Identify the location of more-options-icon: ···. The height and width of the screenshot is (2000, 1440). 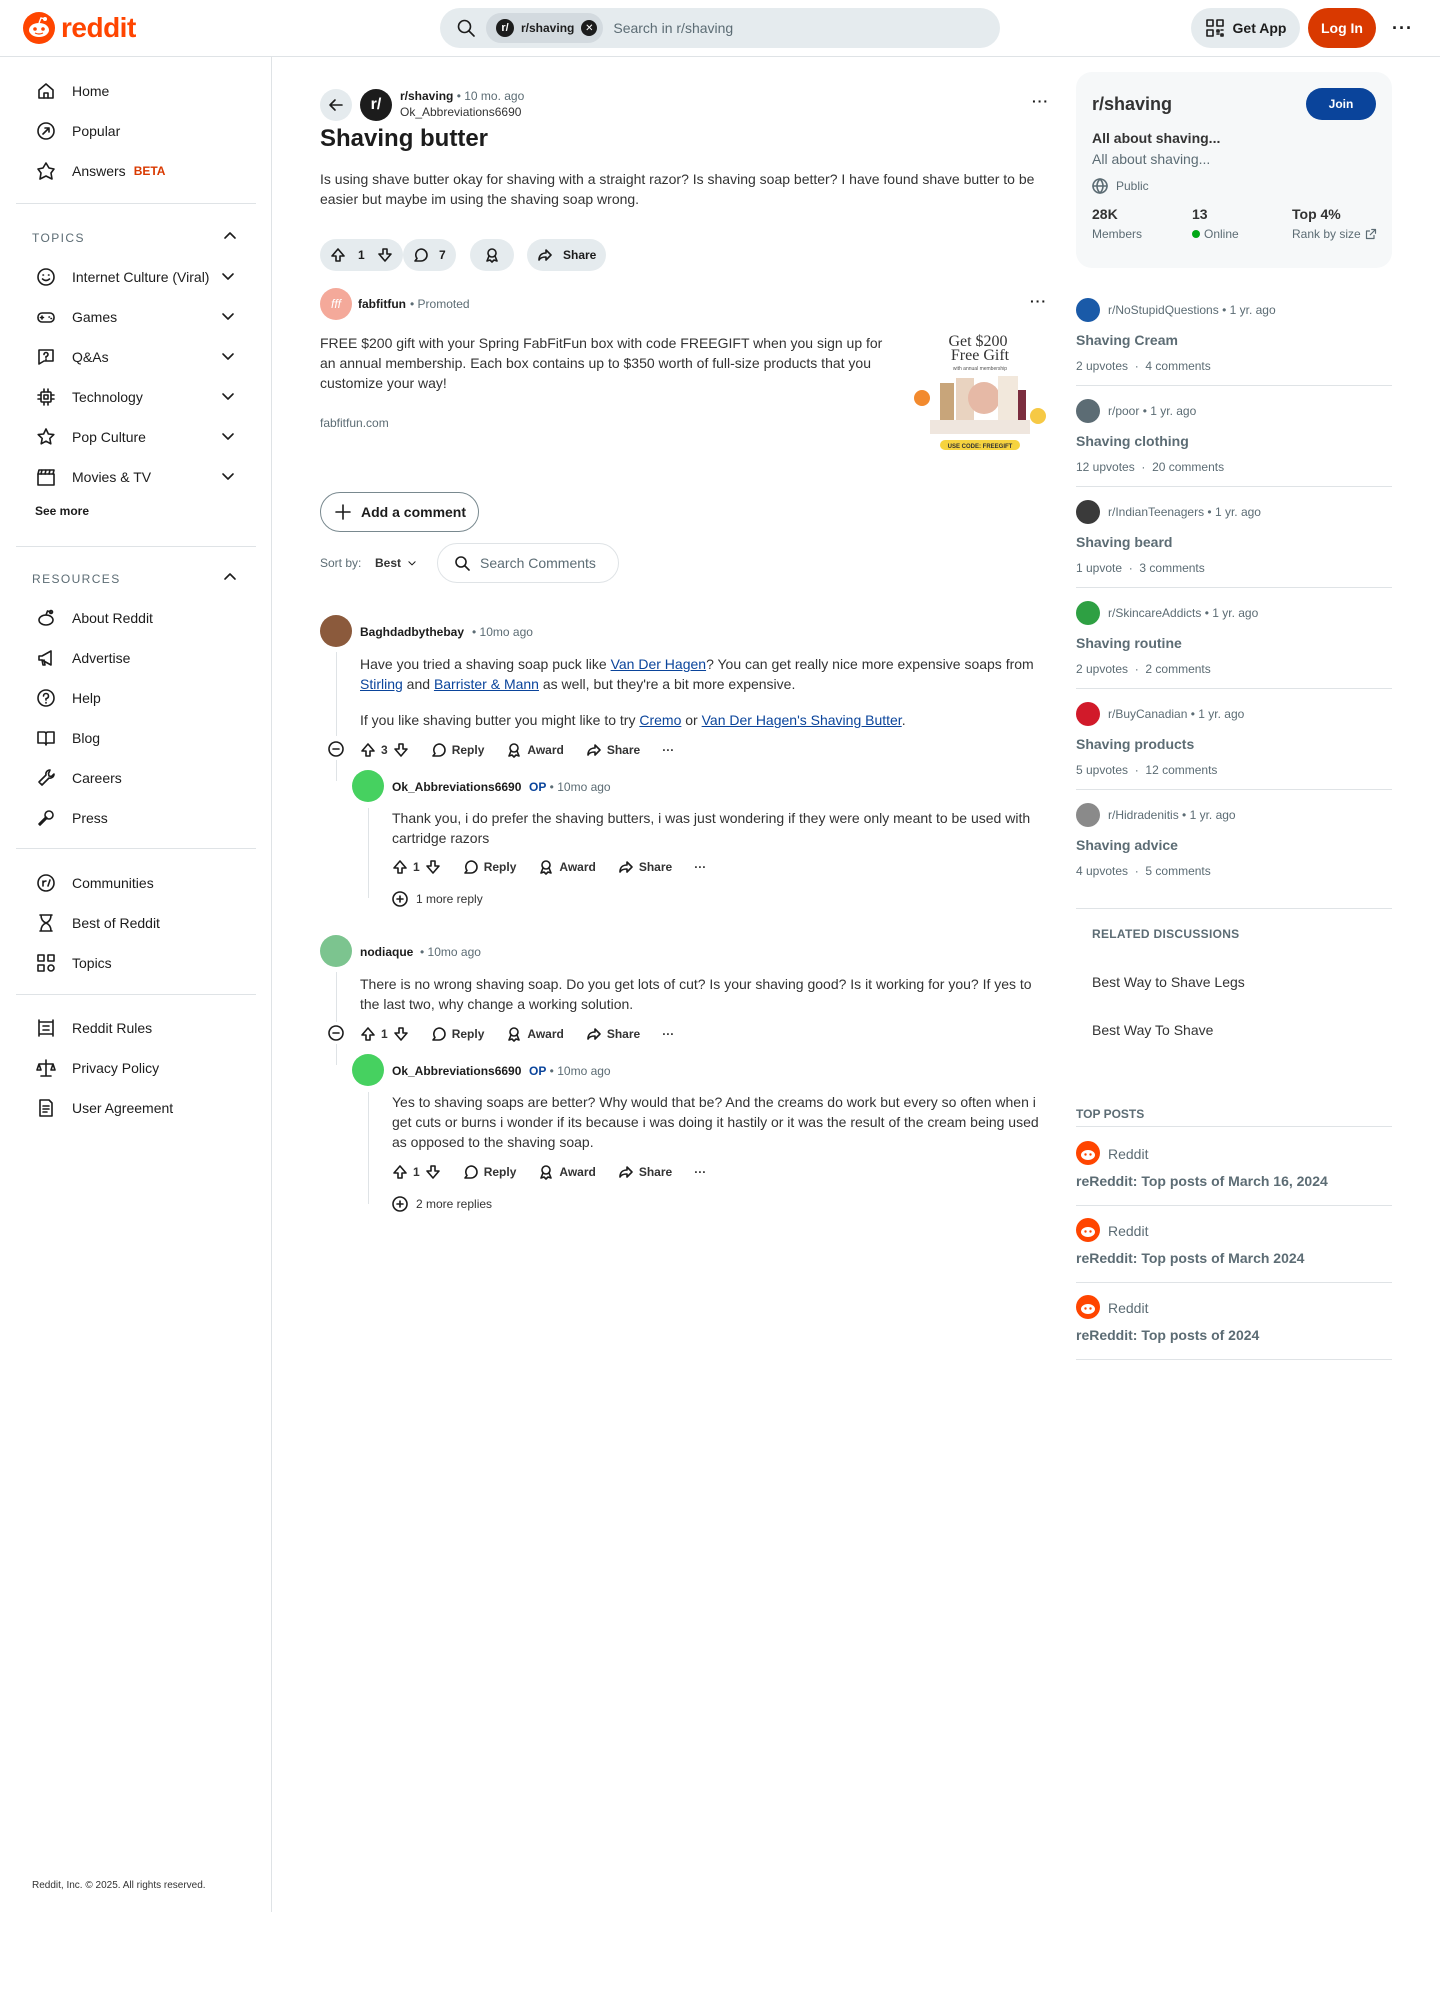
(1402, 28).